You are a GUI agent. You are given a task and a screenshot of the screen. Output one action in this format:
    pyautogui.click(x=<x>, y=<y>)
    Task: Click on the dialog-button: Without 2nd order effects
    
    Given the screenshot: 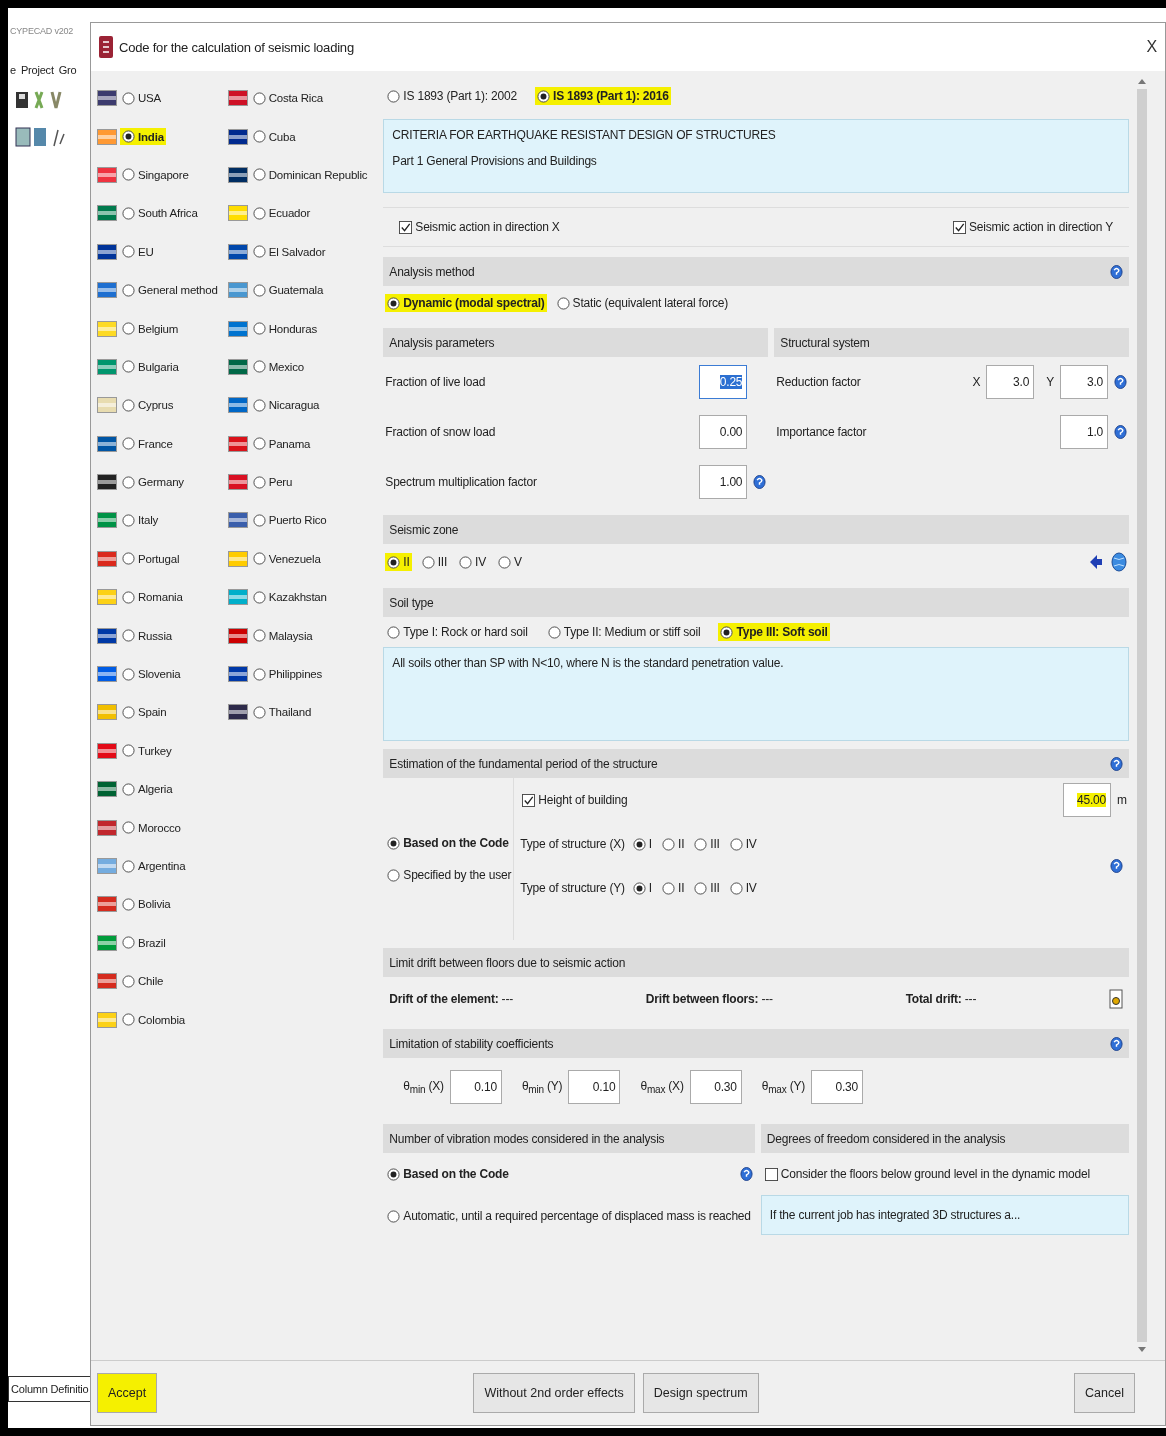 What is the action you would take?
    pyautogui.click(x=554, y=1393)
    